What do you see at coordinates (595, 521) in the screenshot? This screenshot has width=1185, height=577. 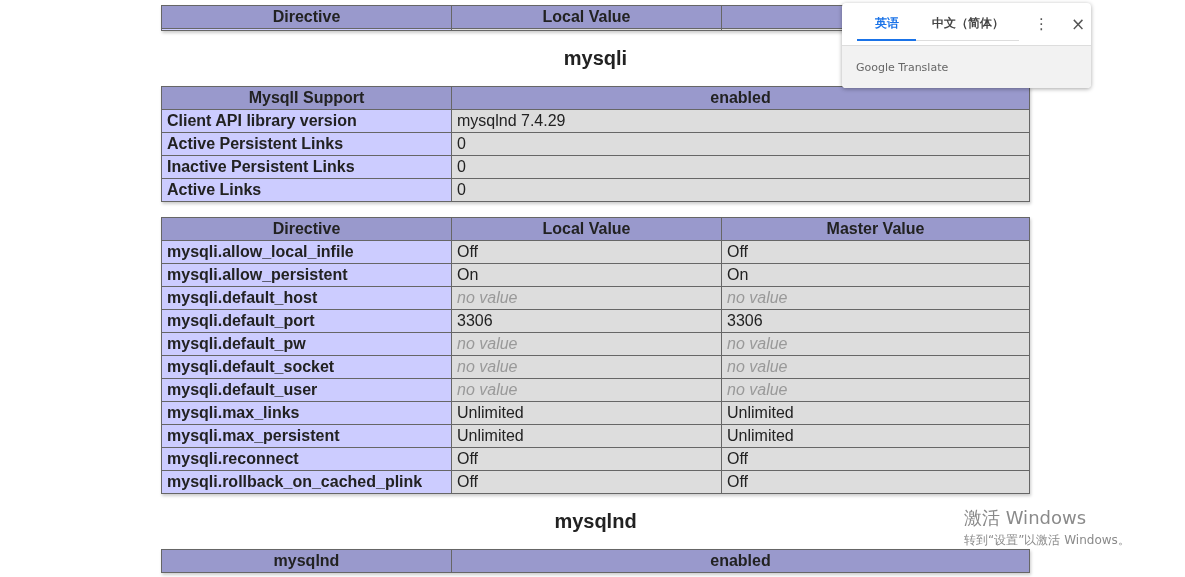 I see `section-title: mysqlnd` at bounding box center [595, 521].